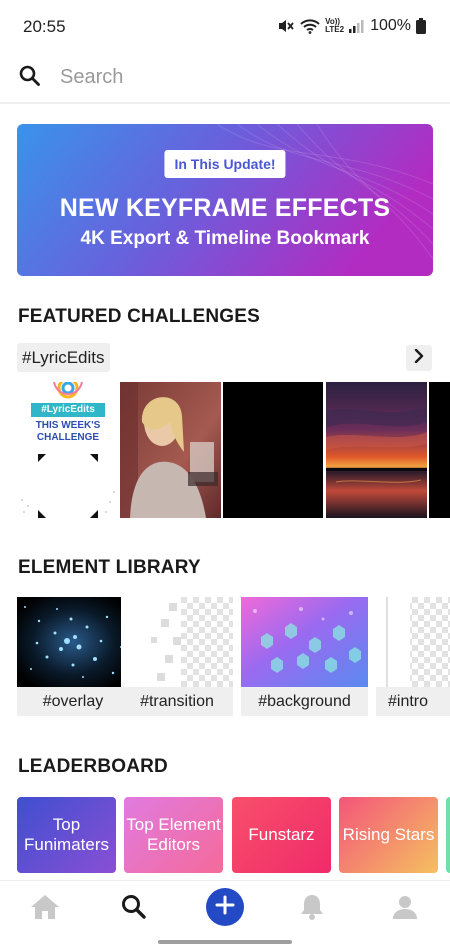 This screenshot has height=950, width=450. Describe the element at coordinates (304, 701) in the screenshot. I see `element-label-background: #background` at that location.